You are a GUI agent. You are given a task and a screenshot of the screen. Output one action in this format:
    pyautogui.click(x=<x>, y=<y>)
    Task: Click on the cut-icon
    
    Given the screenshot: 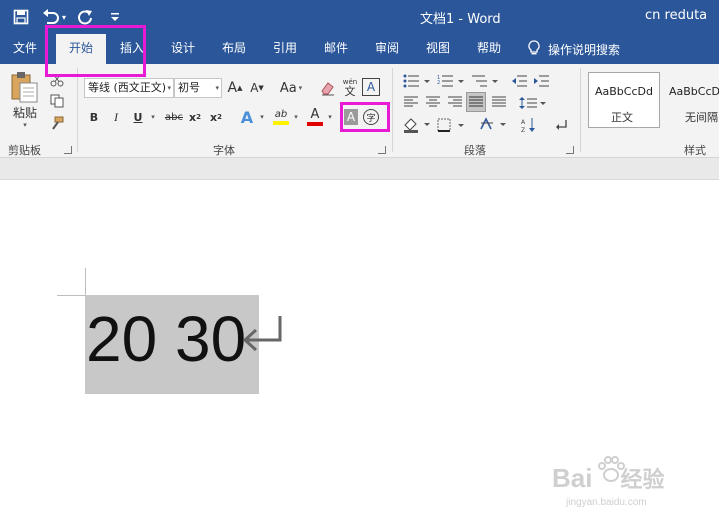 What is the action you would take?
    pyautogui.click(x=57, y=80)
    